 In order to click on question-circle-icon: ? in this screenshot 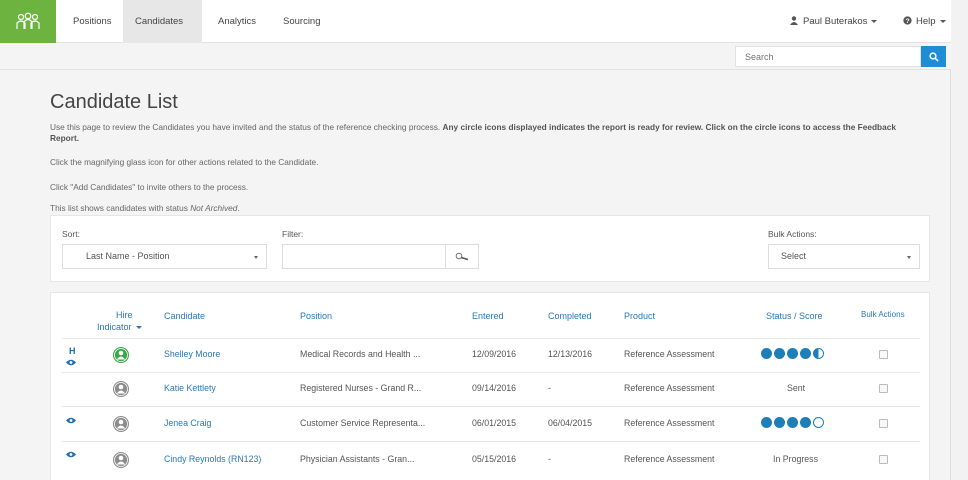, I will do `click(907, 20)`.